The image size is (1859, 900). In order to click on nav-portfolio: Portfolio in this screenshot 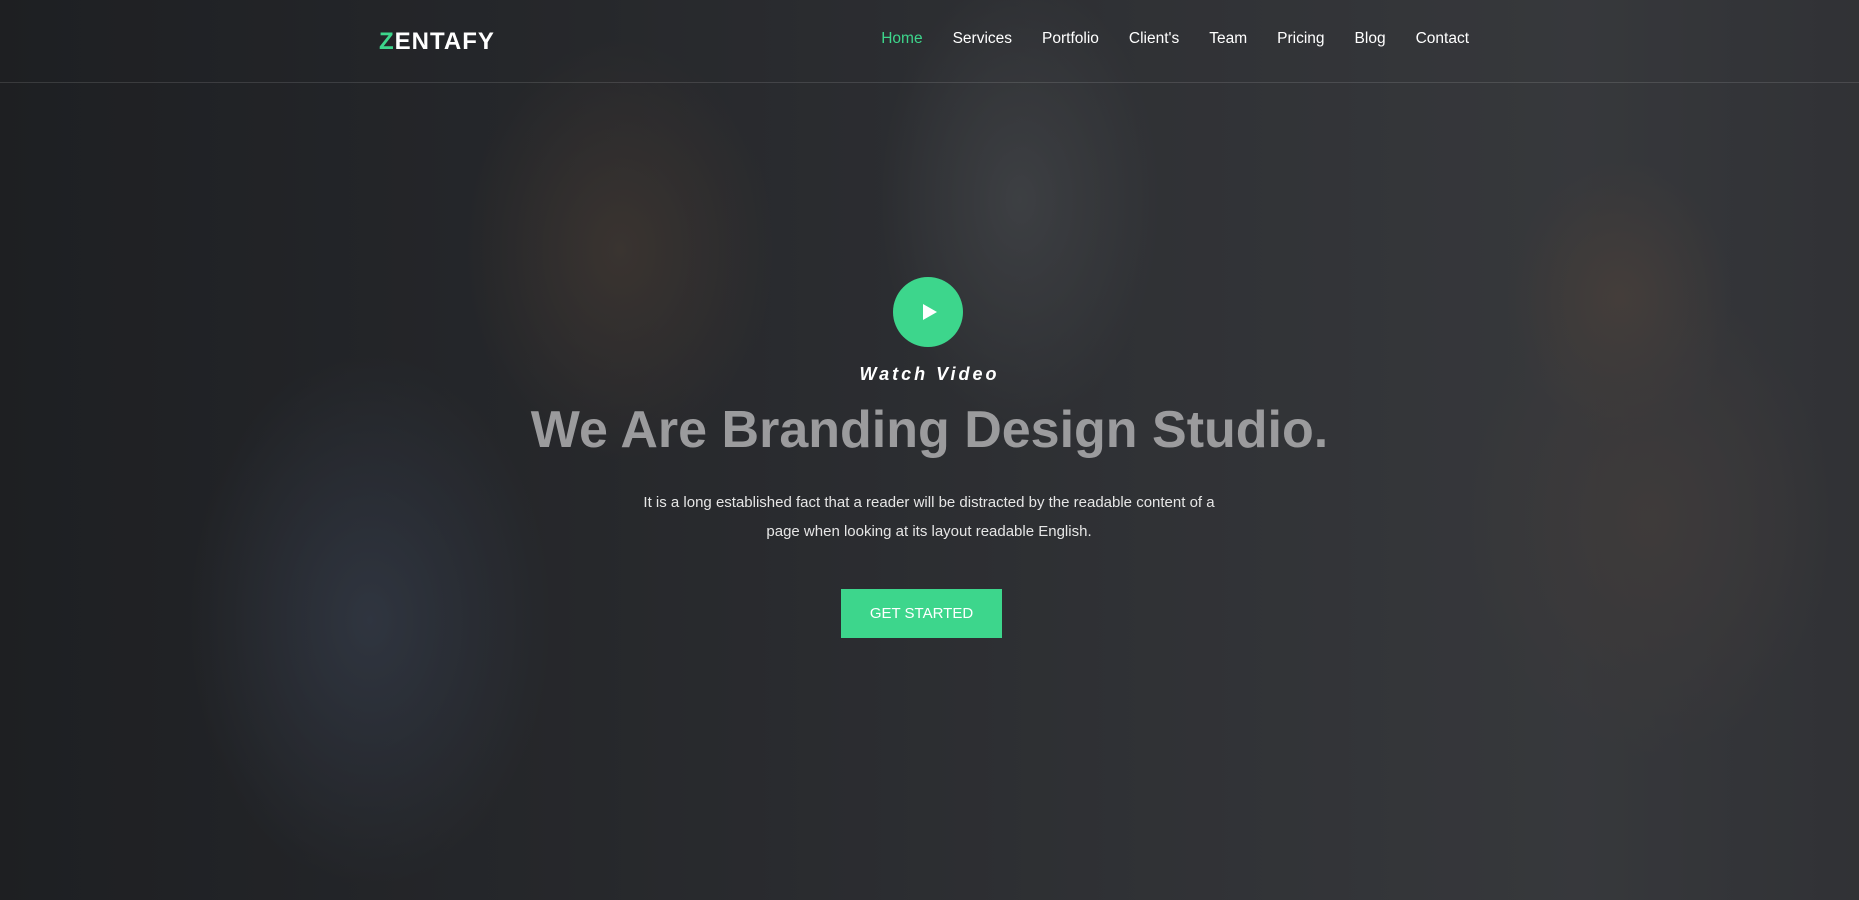, I will do `click(1070, 39)`.